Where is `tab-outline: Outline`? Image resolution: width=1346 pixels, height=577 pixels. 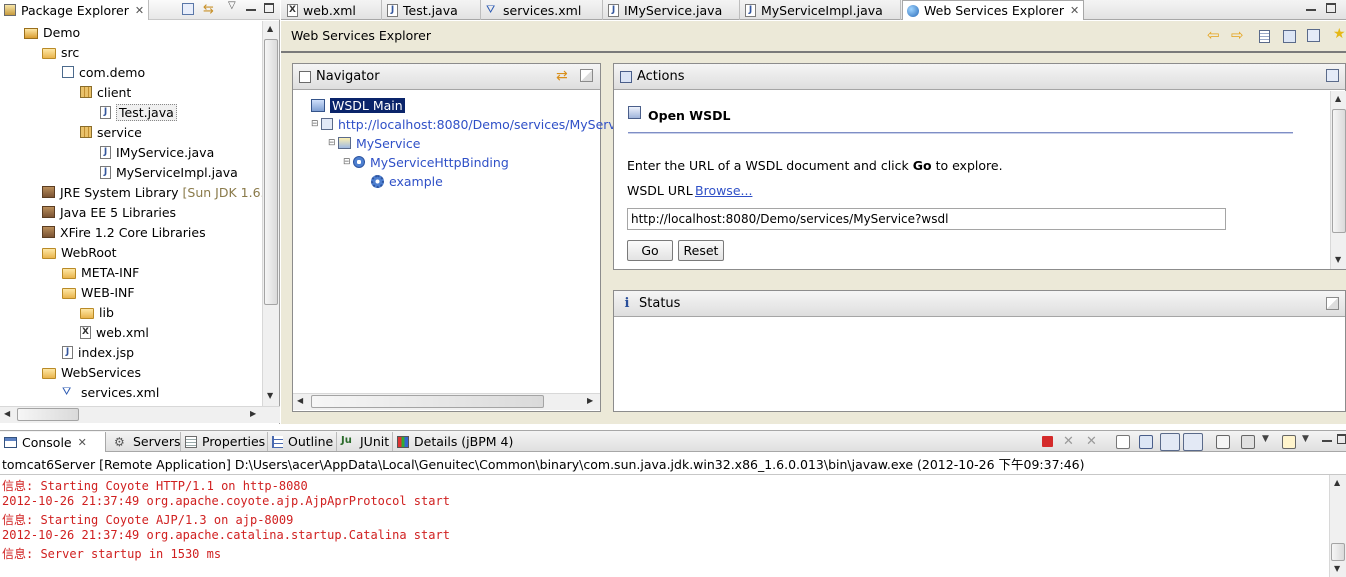 tab-outline: Outline is located at coordinates (302, 441).